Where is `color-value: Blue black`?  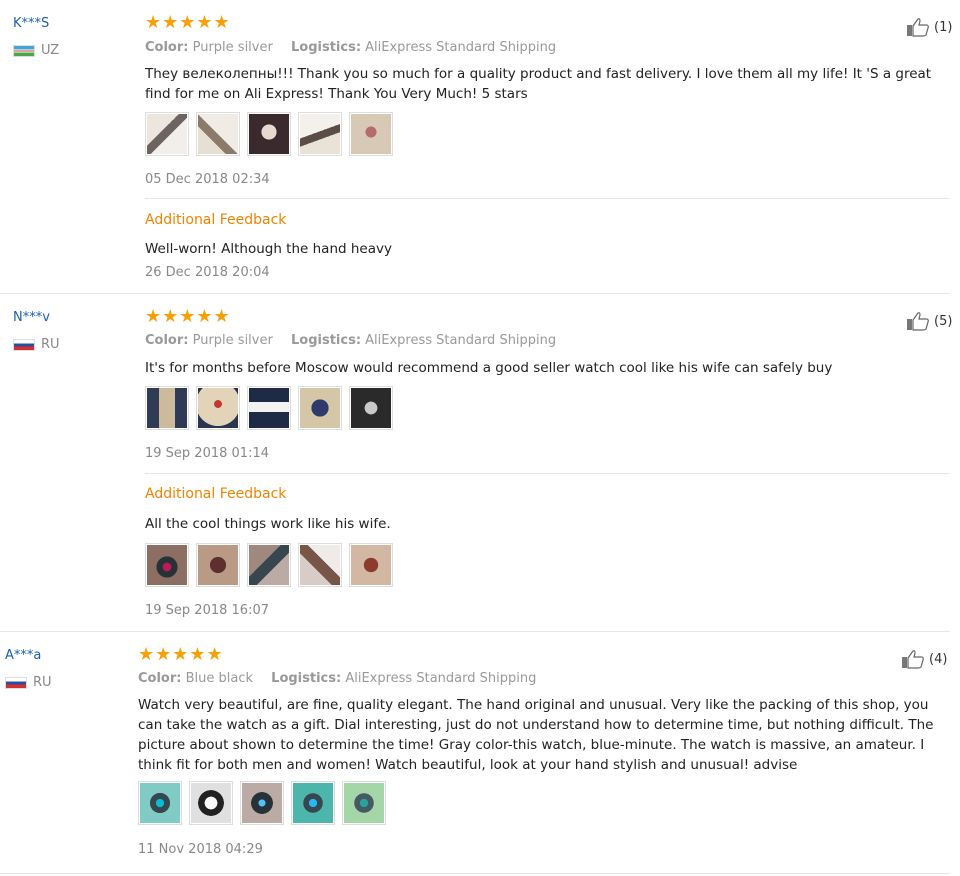 color-value: Blue black is located at coordinates (219, 678).